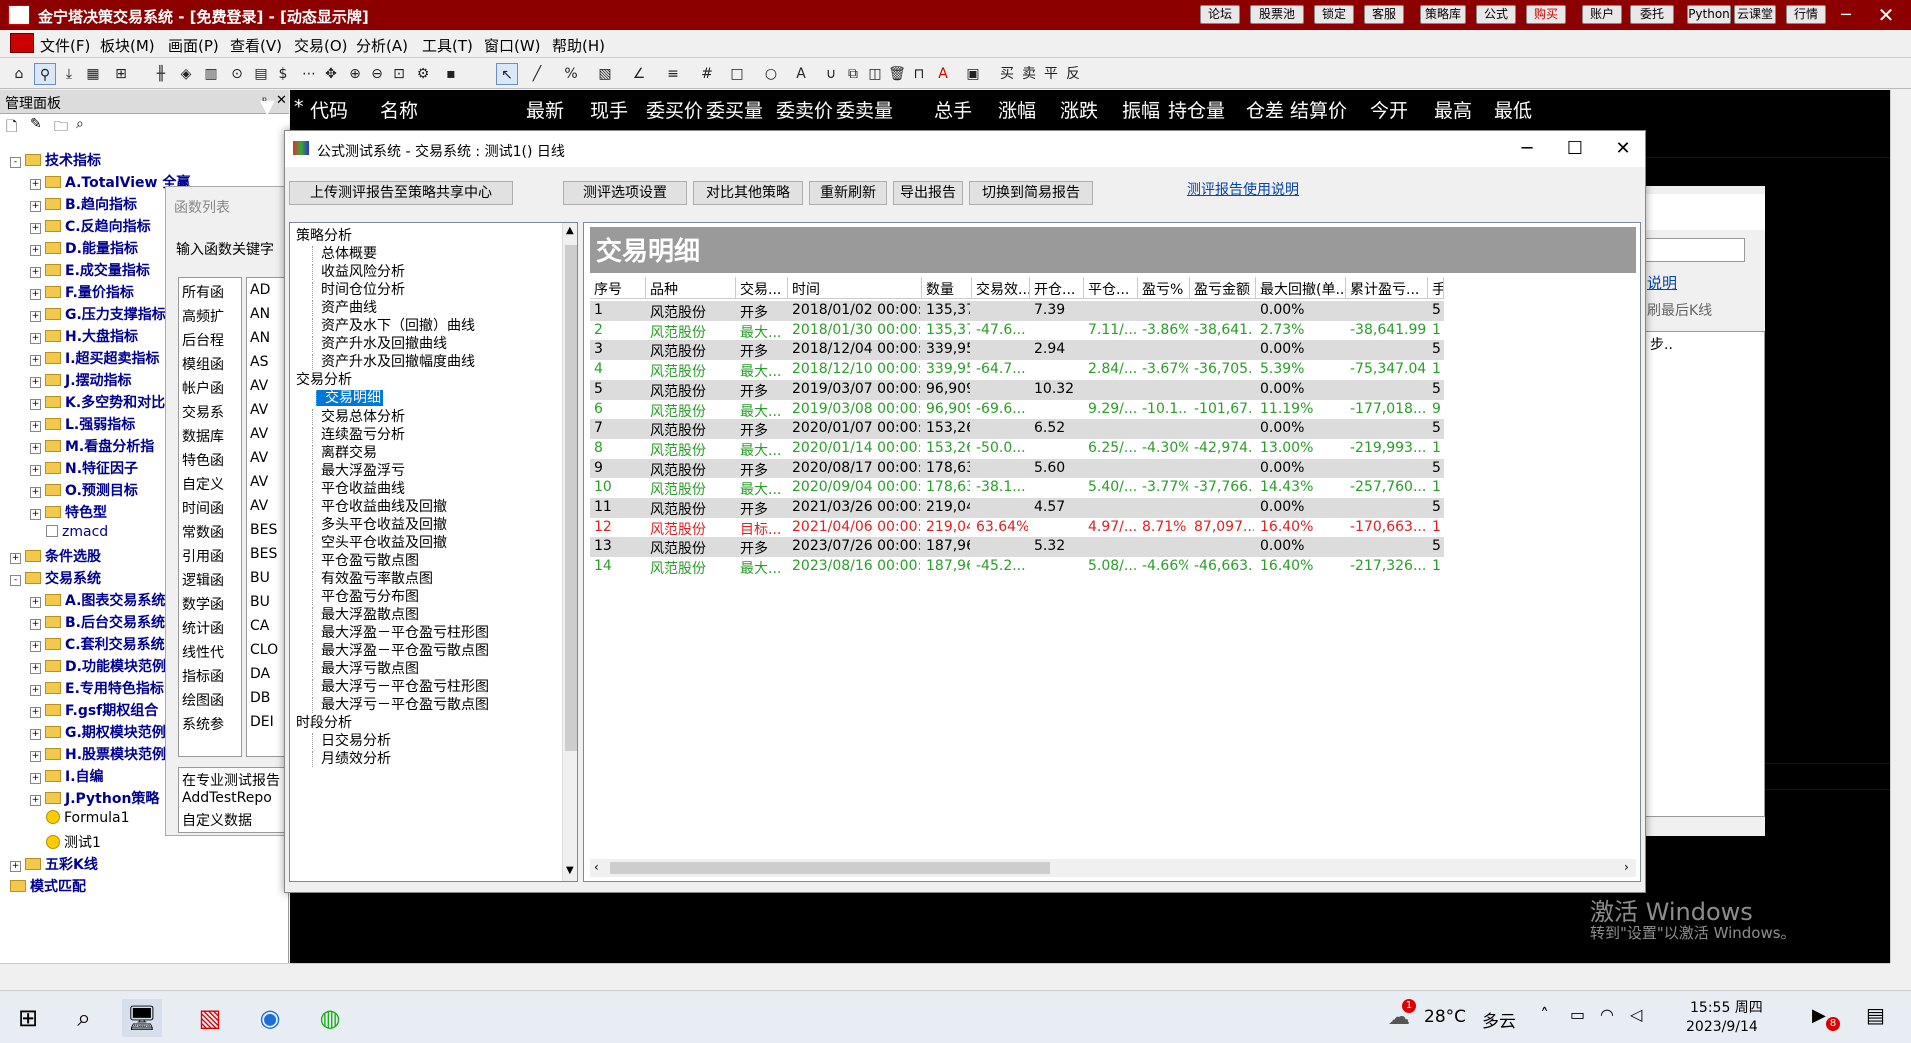 The image size is (1911, 1043). I want to click on top-button-6: 购买, so click(1546, 14).